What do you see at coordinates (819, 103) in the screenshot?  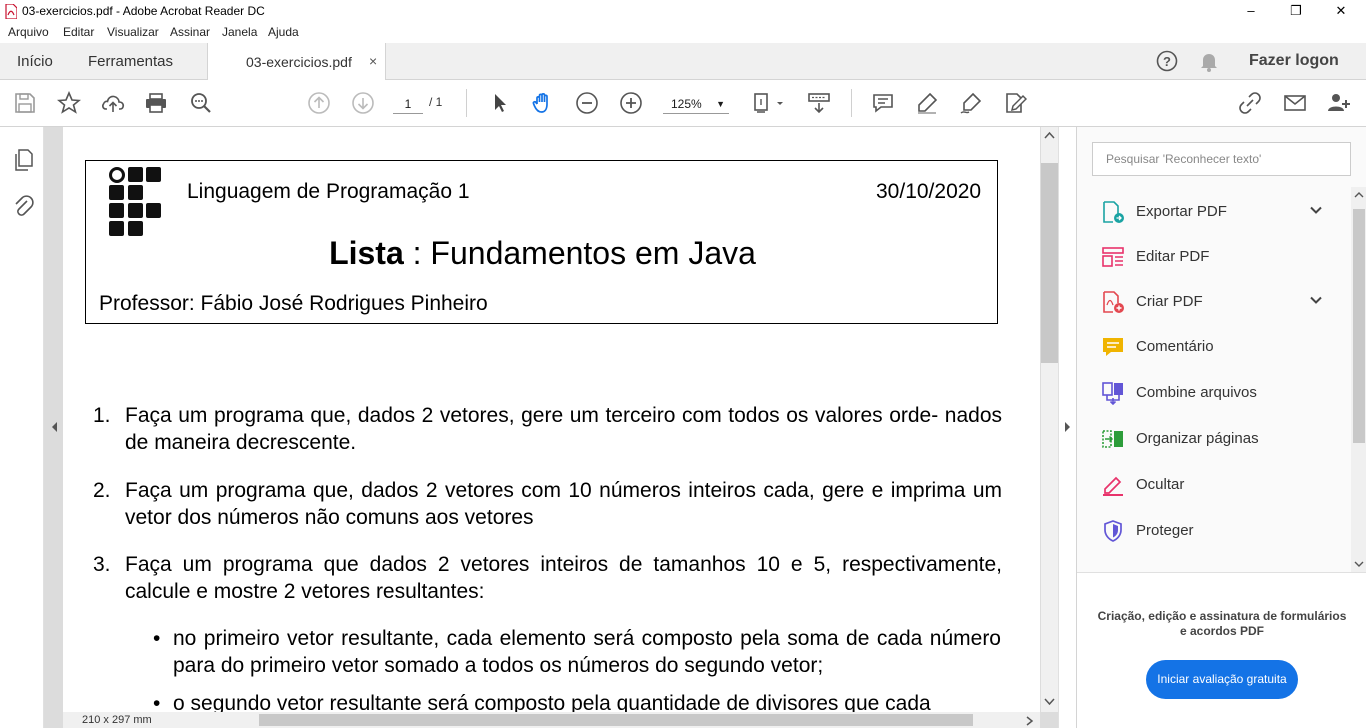 I see `scroll-mode-icon` at bounding box center [819, 103].